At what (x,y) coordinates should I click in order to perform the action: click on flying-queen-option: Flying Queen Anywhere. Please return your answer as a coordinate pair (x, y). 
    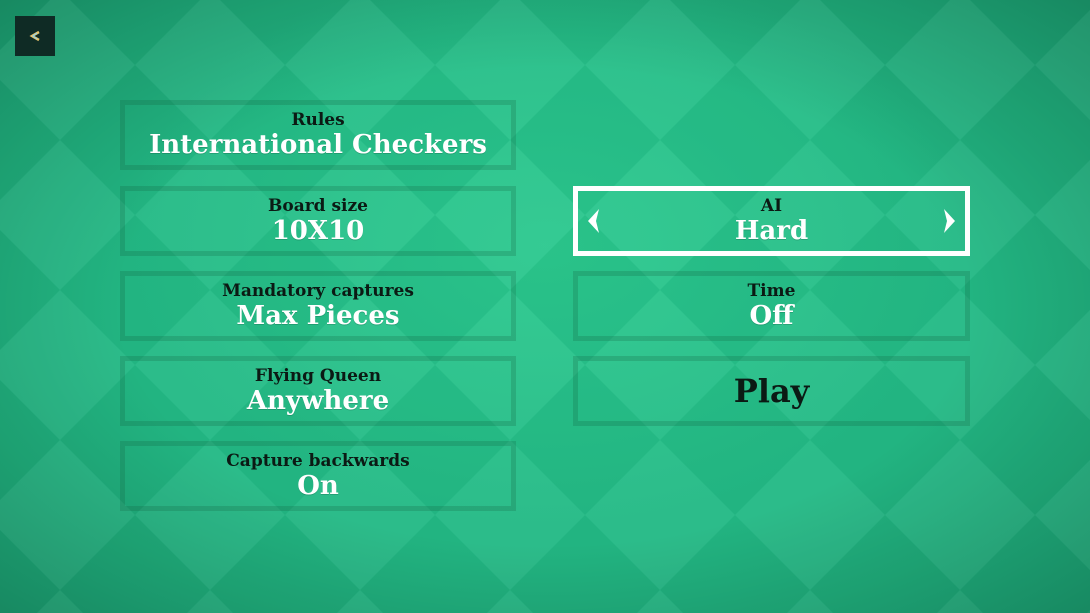
    Looking at the image, I should click on (318, 391).